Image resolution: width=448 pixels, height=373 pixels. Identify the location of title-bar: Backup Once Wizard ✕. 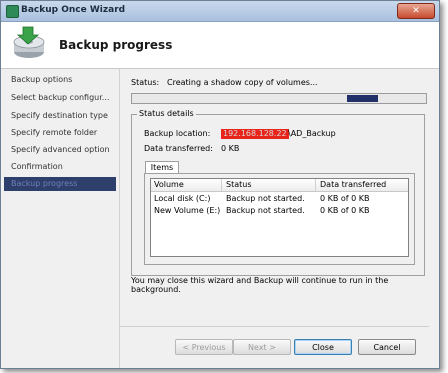
(220, 11).